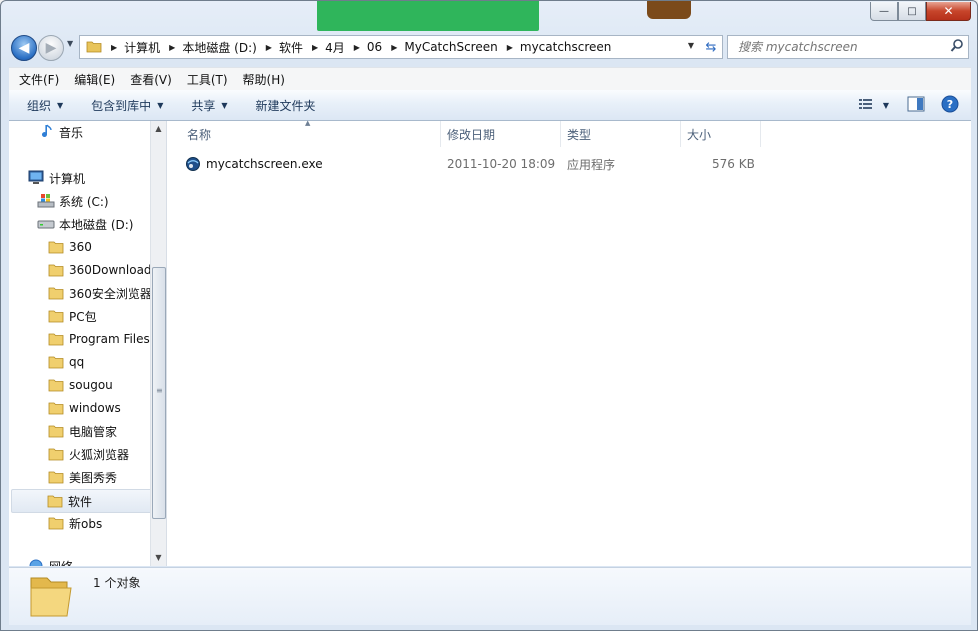 The height and width of the screenshot is (631, 978). I want to click on menu-view: 查看(V), so click(148, 79).